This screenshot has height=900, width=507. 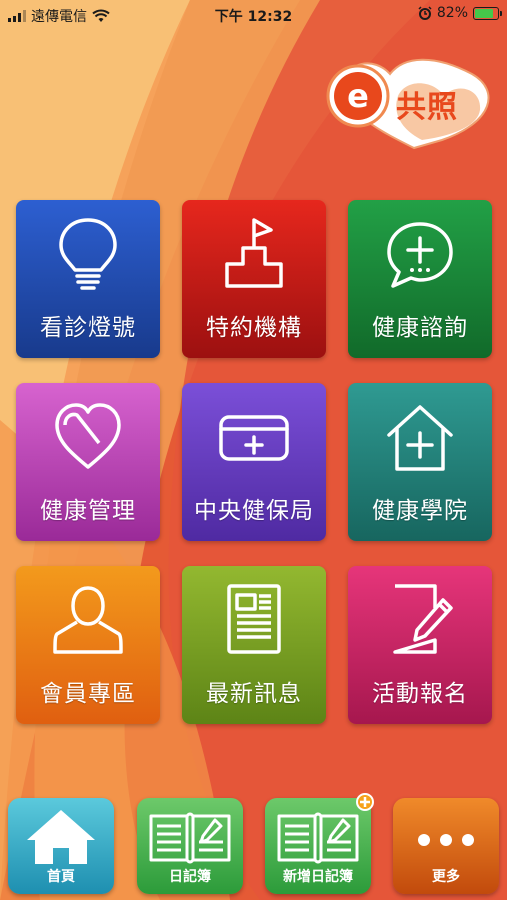 I want to click on tile-health-academy: 健康學院, so click(x=420, y=462).